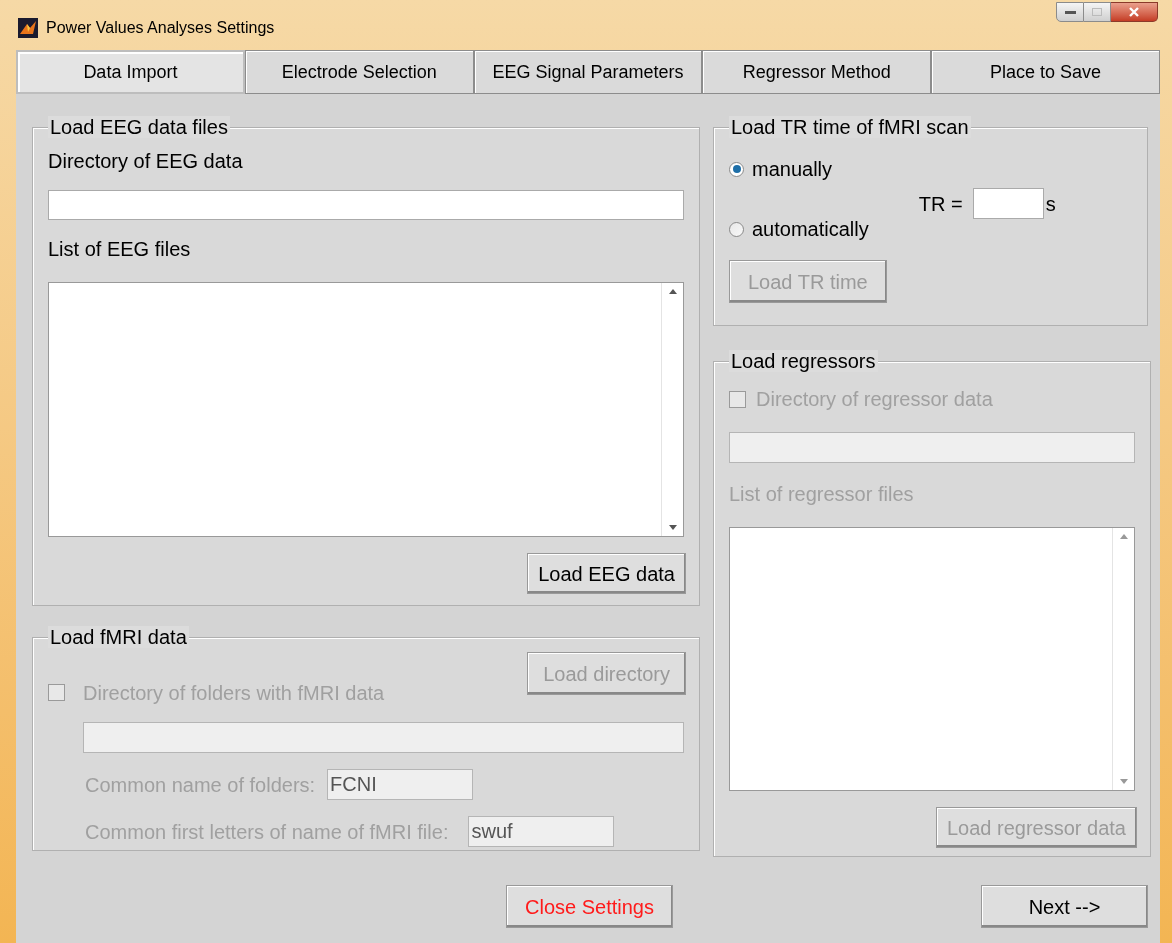 Image resolution: width=1172 pixels, height=943 pixels. What do you see at coordinates (817, 72) in the screenshot?
I see `tab: Regressor Method` at bounding box center [817, 72].